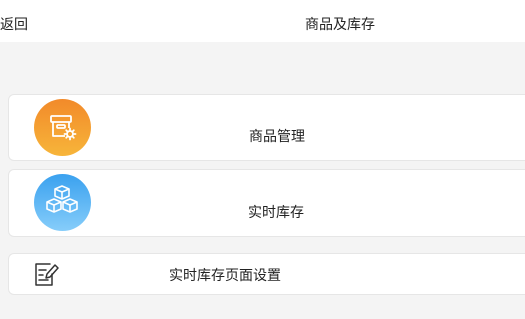  What do you see at coordinates (277, 137) in the screenshot?
I see `menu-item-label: 商品管理` at bounding box center [277, 137].